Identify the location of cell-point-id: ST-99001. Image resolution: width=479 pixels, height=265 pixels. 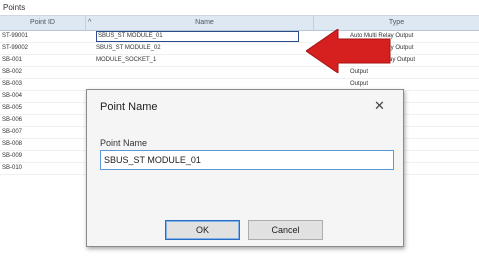
(15, 36).